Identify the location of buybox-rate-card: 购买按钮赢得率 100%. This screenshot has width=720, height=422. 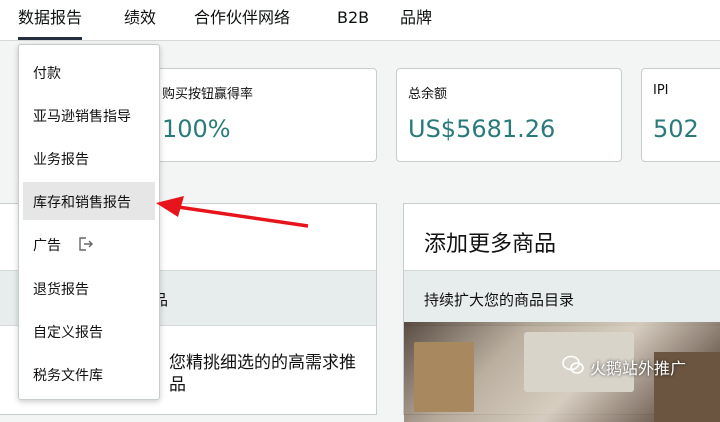
(263, 115).